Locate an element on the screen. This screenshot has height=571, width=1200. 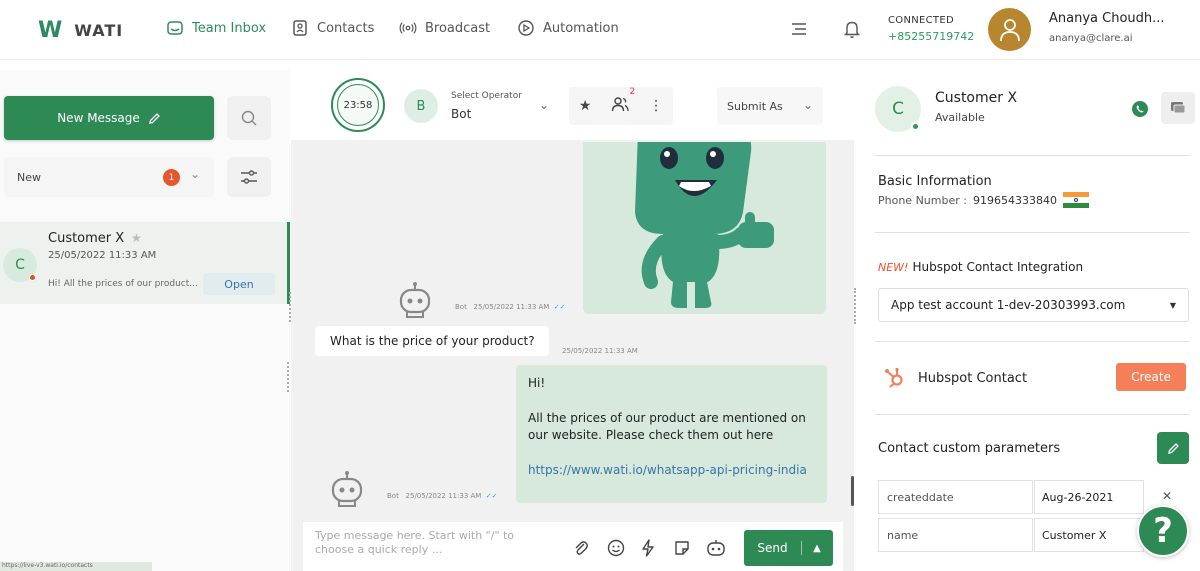
param-row: createddate Aug-26-2021 ✕ is located at coordinates (1033, 497).